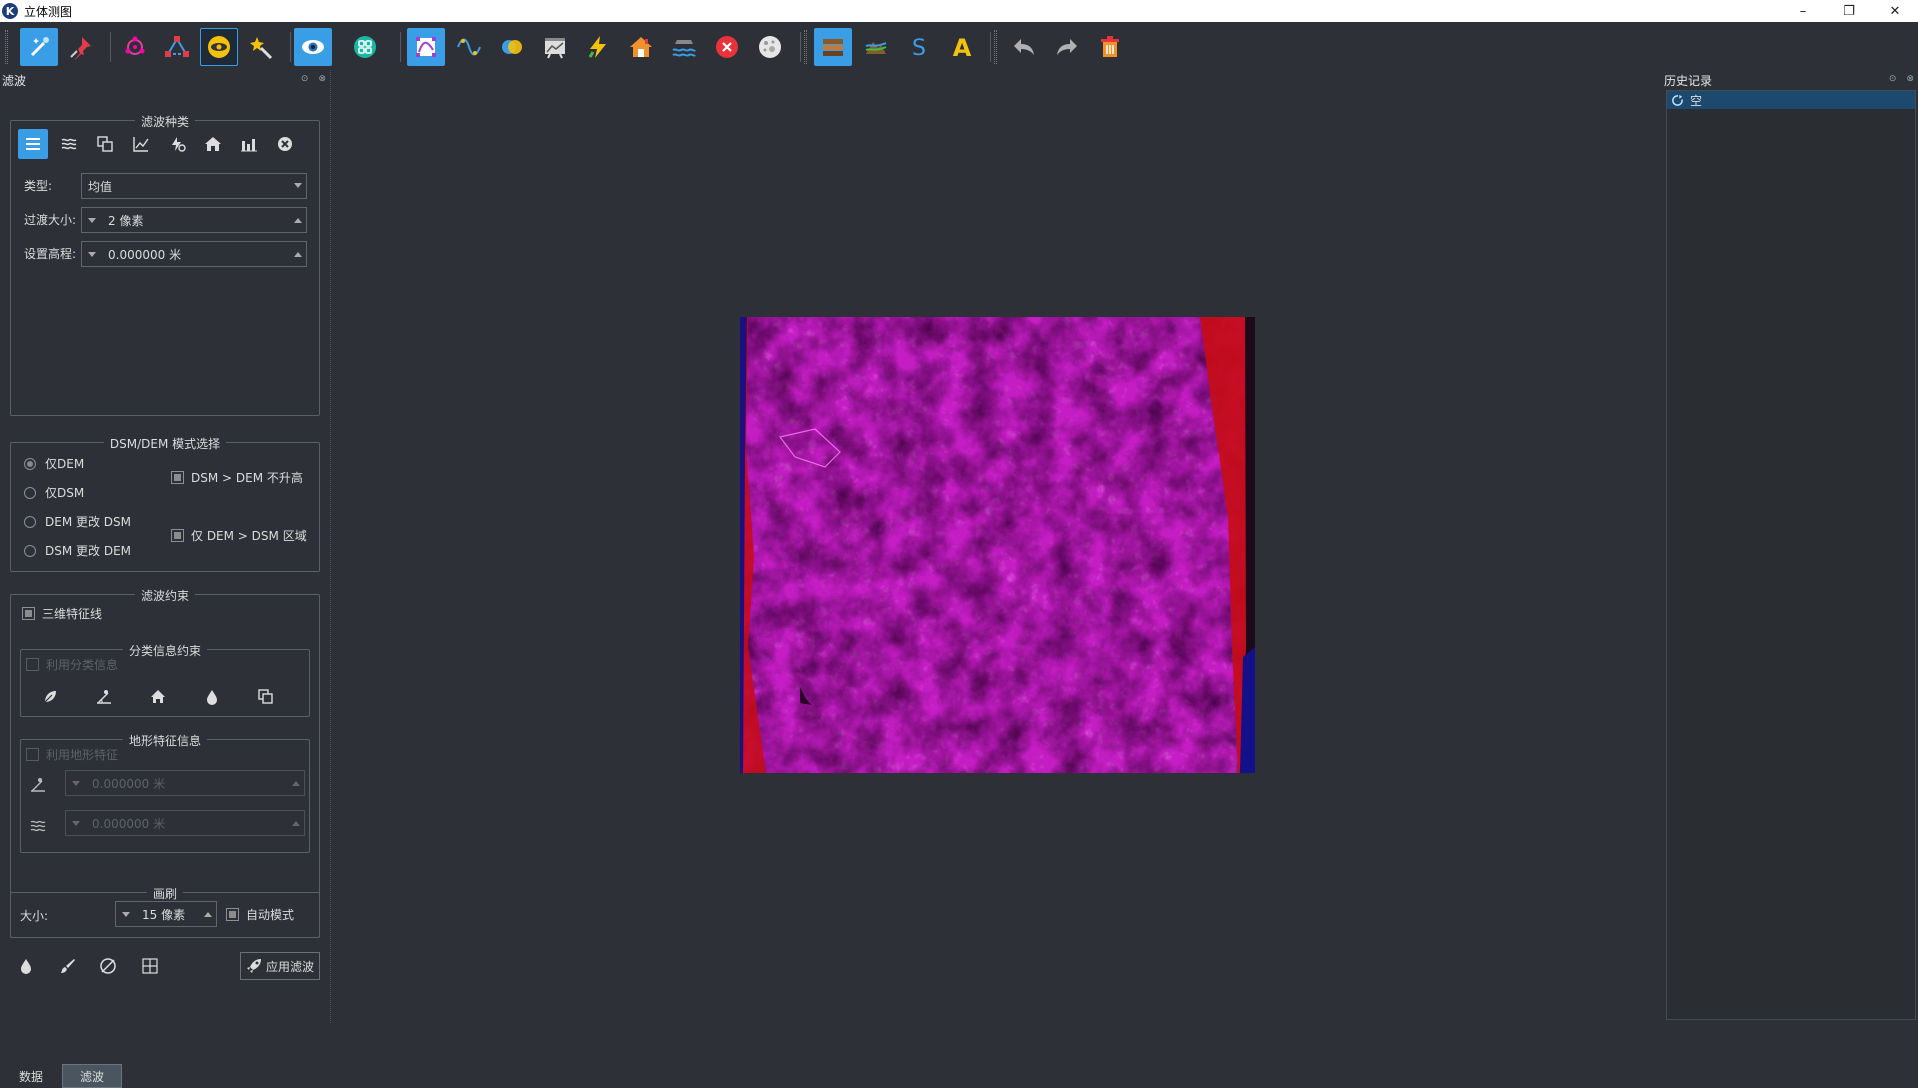  What do you see at coordinates (166, 914) in the screenshot?
I see `brush-size-stepper: 15 像素` at bounding box center [166, 914].